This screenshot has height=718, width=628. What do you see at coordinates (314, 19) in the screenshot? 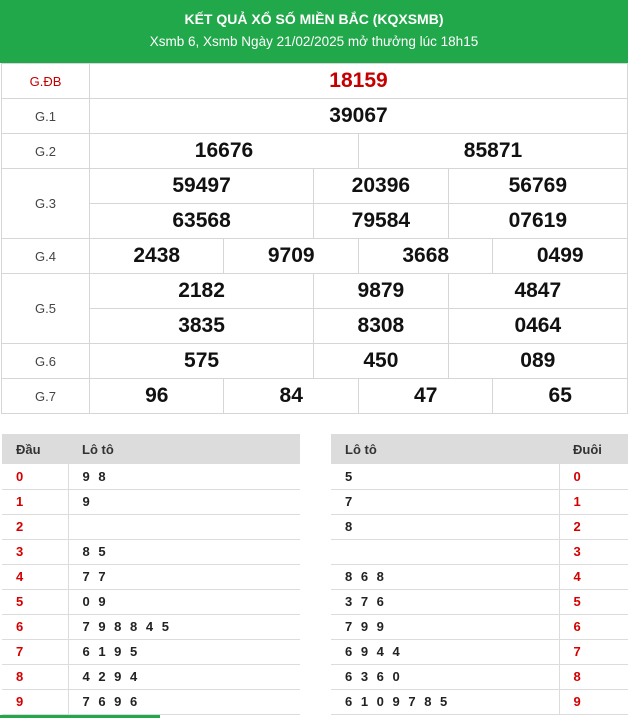
I see `page-title: KẾT QUẢ XỔ SỐ MIỀN BẮC (KQXSMB)` at bounding box center [314, 19].